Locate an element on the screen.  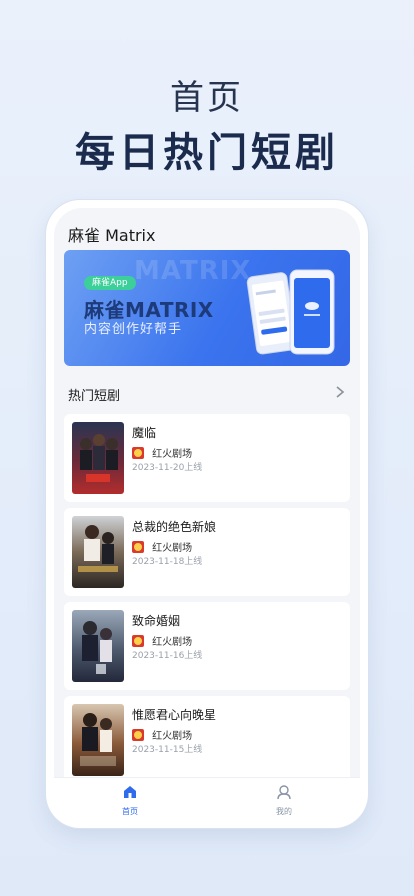
tab-home: 首页 is located at coordinates (130, 800).